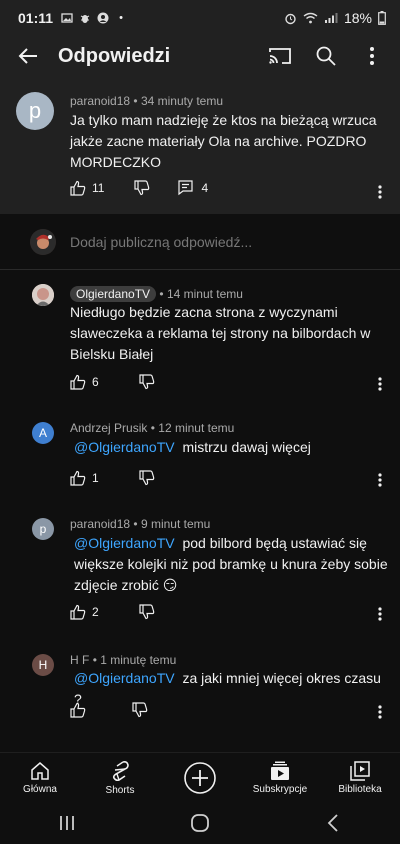  What do you see at coordinates (357, 18) in the screenshot?
I see `battery-percent: 18%` at bounding box center [357, 18].